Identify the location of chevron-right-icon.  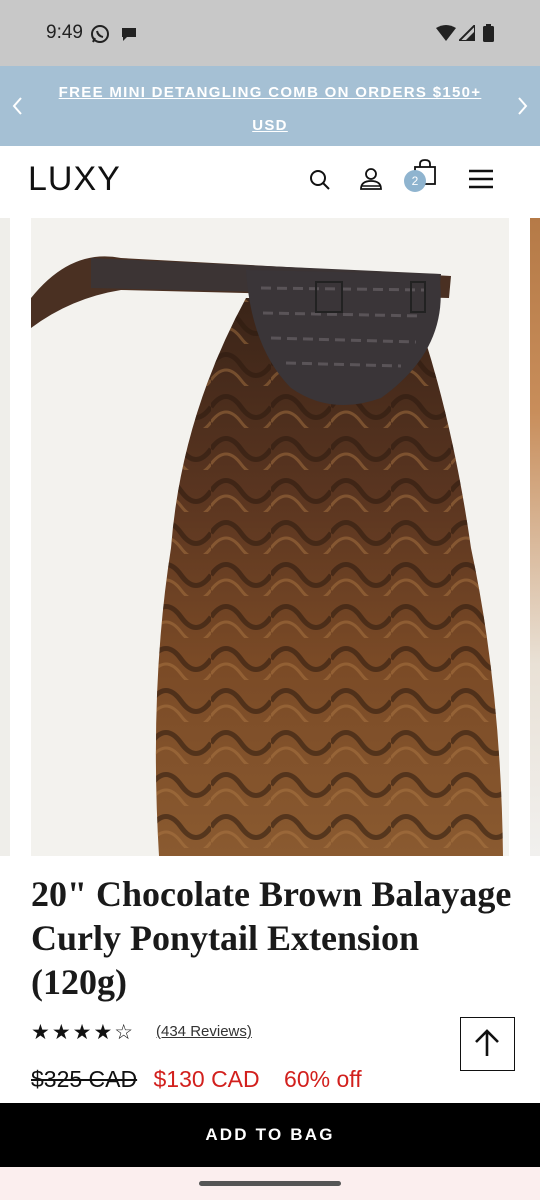
(522, 106).